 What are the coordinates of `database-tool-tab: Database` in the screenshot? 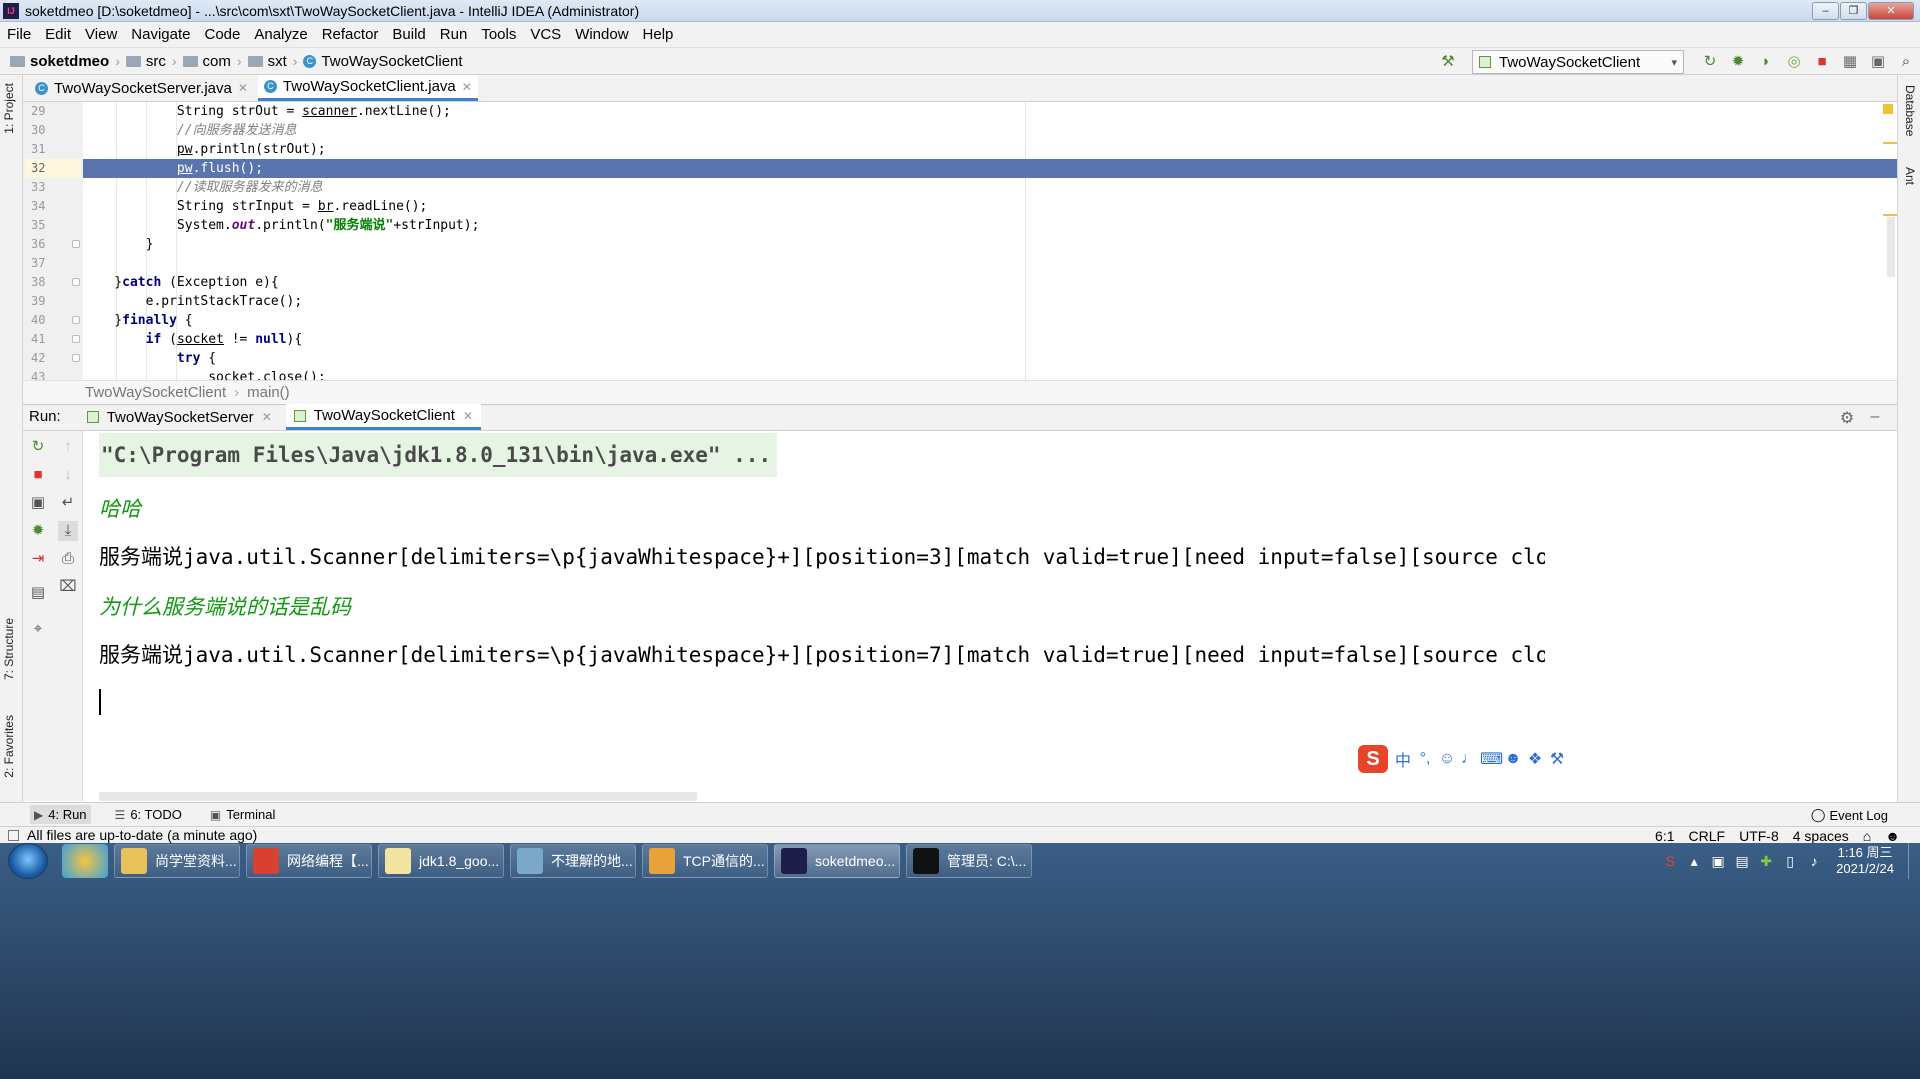 It's located at (1910, 110).